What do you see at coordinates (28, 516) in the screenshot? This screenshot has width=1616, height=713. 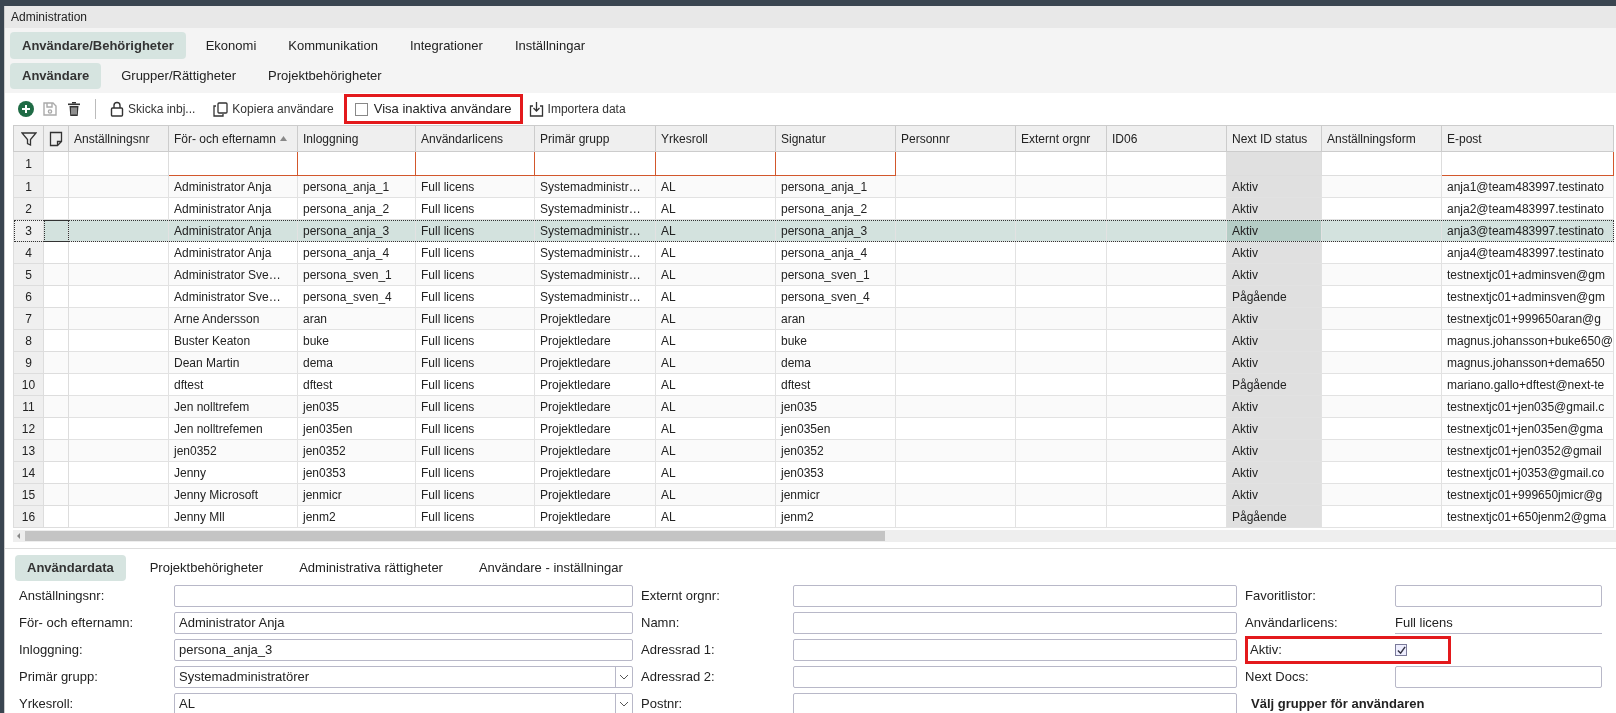 I see `row-number: 16` at bounding box center [28, 516].